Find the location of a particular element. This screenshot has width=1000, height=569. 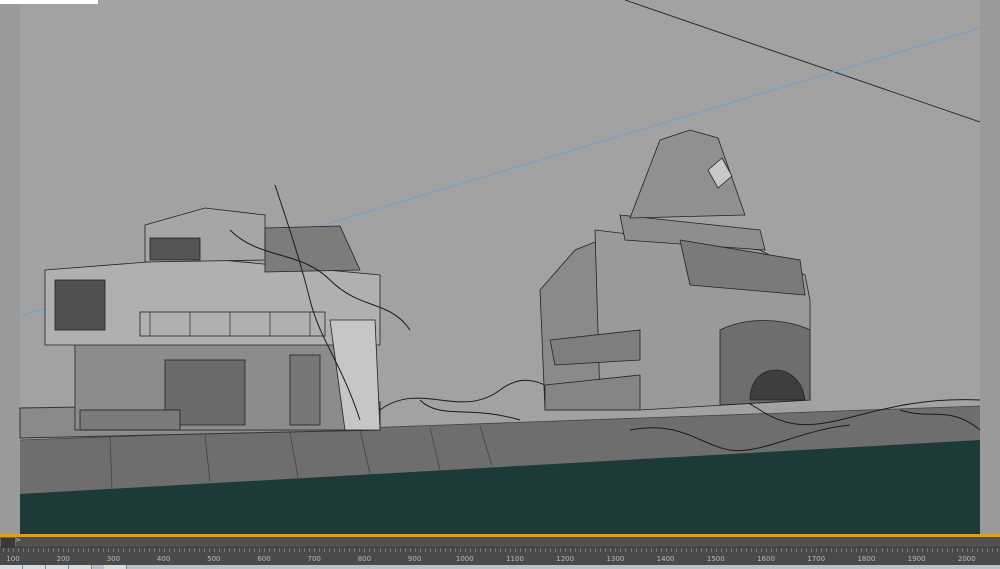

modern-house-model is located at coordinates (212, 319).